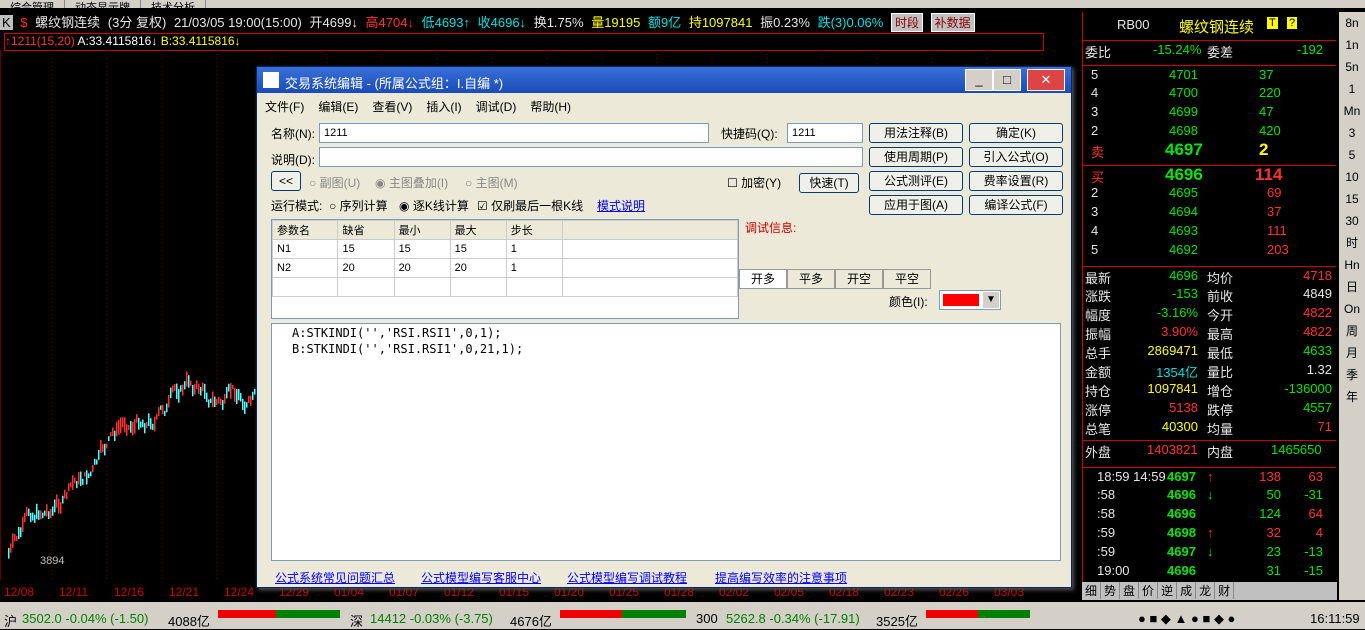 The height and width of the screenshot is (630, 1365). What do you see at coordinates (916, 205) in the screenshot?
I see `apply-button: 应用于图(A)` at bounding box center [916, 205].